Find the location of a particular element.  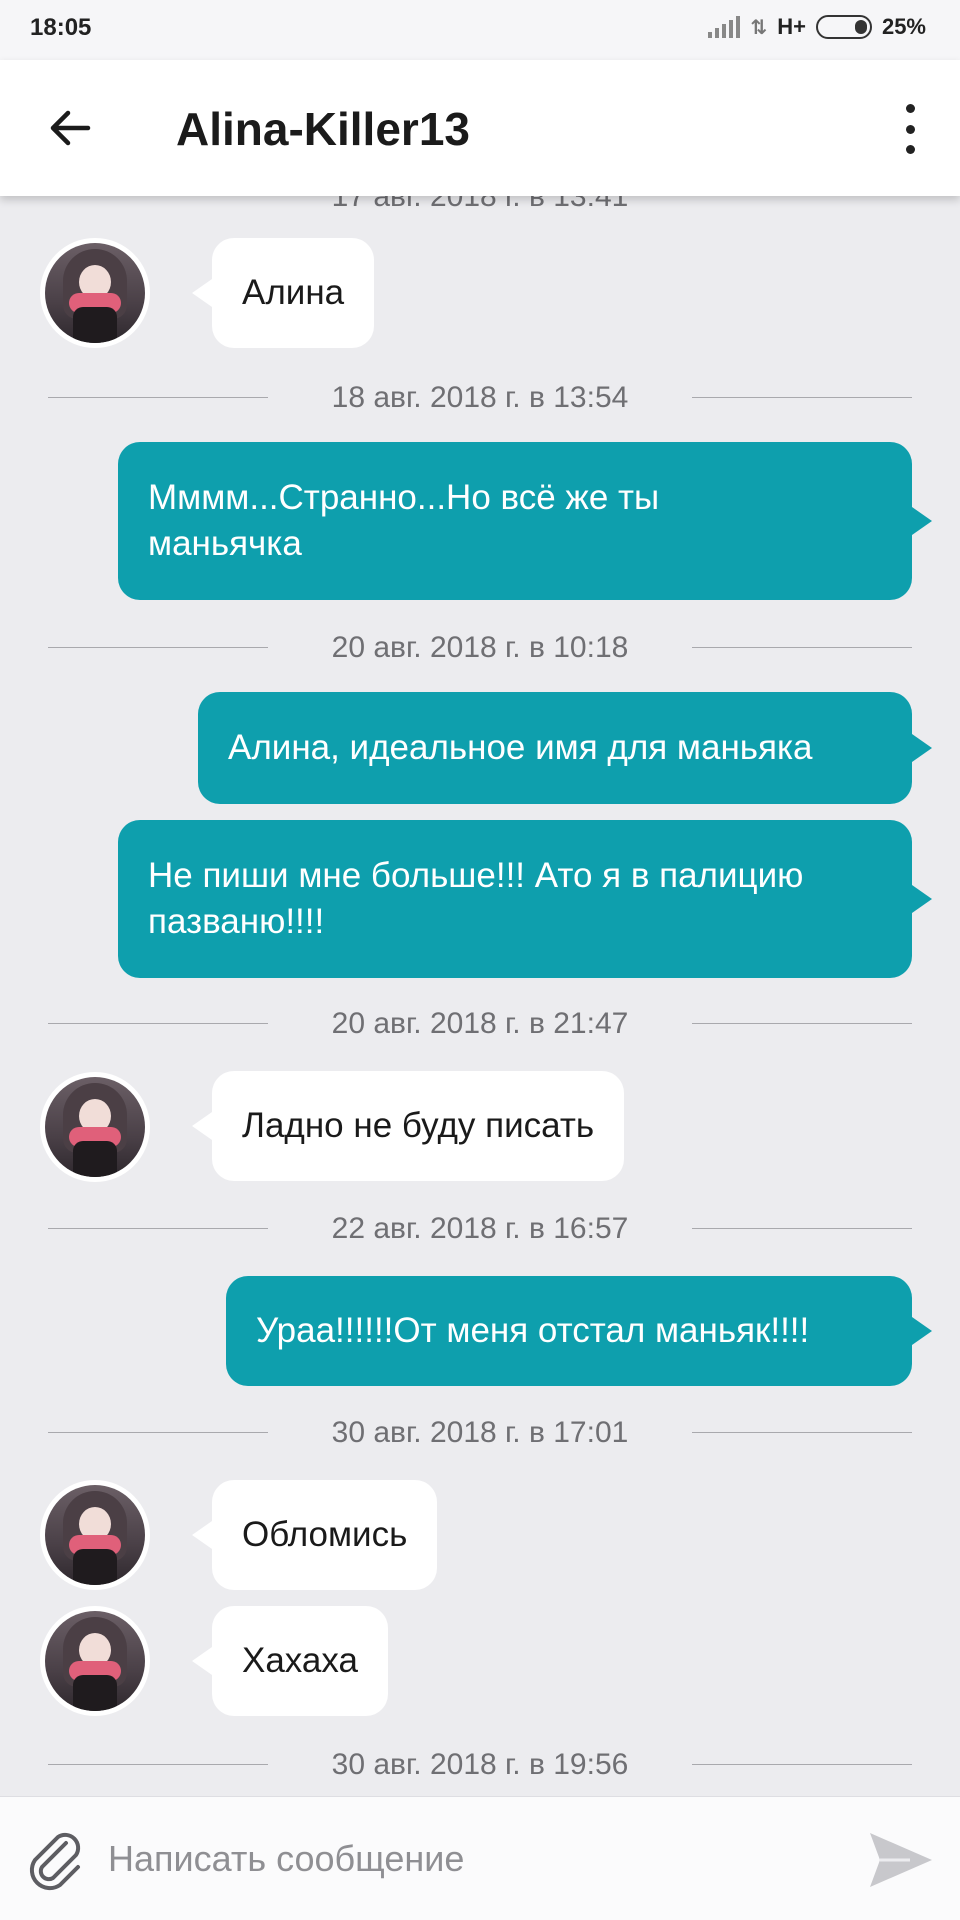

incoming-message: Ладно не буду писать is located at coordinates (408, 1126).